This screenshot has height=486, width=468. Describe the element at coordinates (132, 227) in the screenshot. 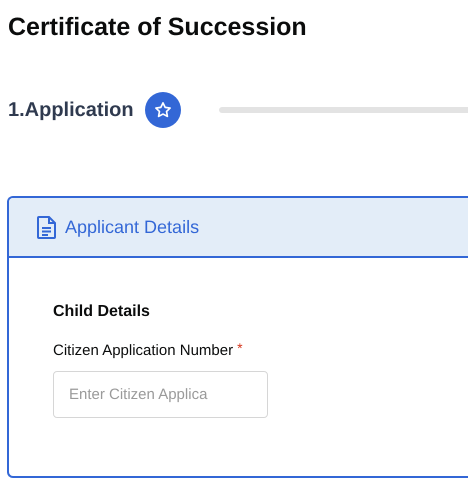

I see `card-title: Applicant Details` at that location.